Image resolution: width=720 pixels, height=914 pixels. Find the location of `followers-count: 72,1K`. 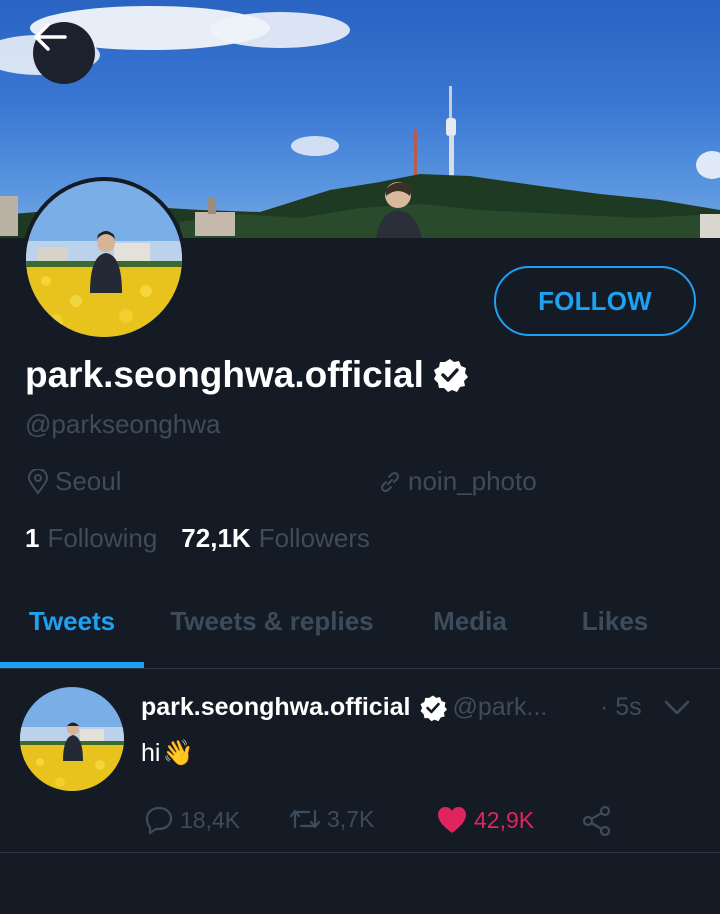

followers-count: 72,1K is located at coordinates (216, 538).